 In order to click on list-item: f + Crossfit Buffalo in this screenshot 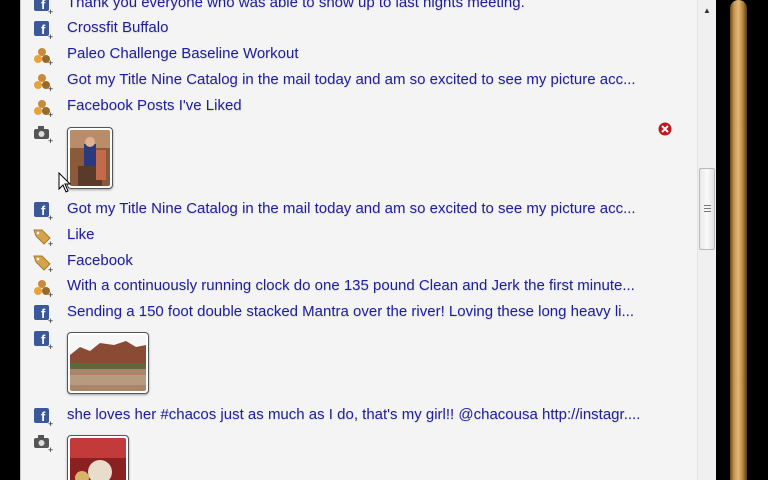, I will do `click(359, 29)`.